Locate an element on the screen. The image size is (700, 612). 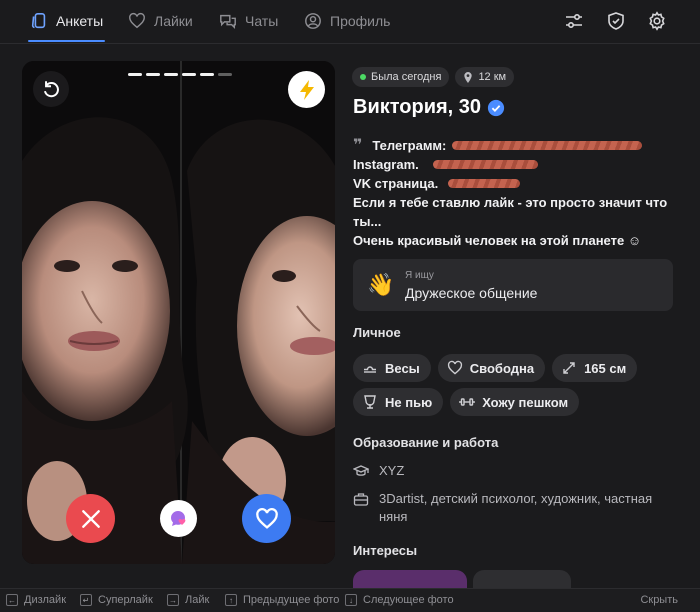
tab-likes: Лайки is located at coordinates (160, 21).